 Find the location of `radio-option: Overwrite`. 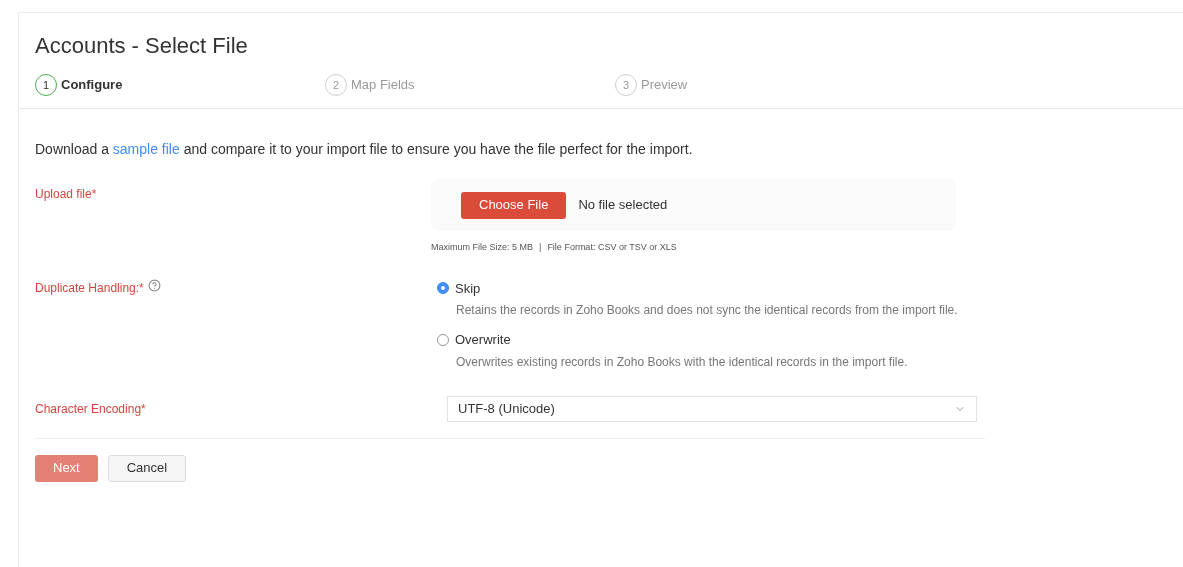

radio-option: Overwrite is located at coordinates (766, 340).